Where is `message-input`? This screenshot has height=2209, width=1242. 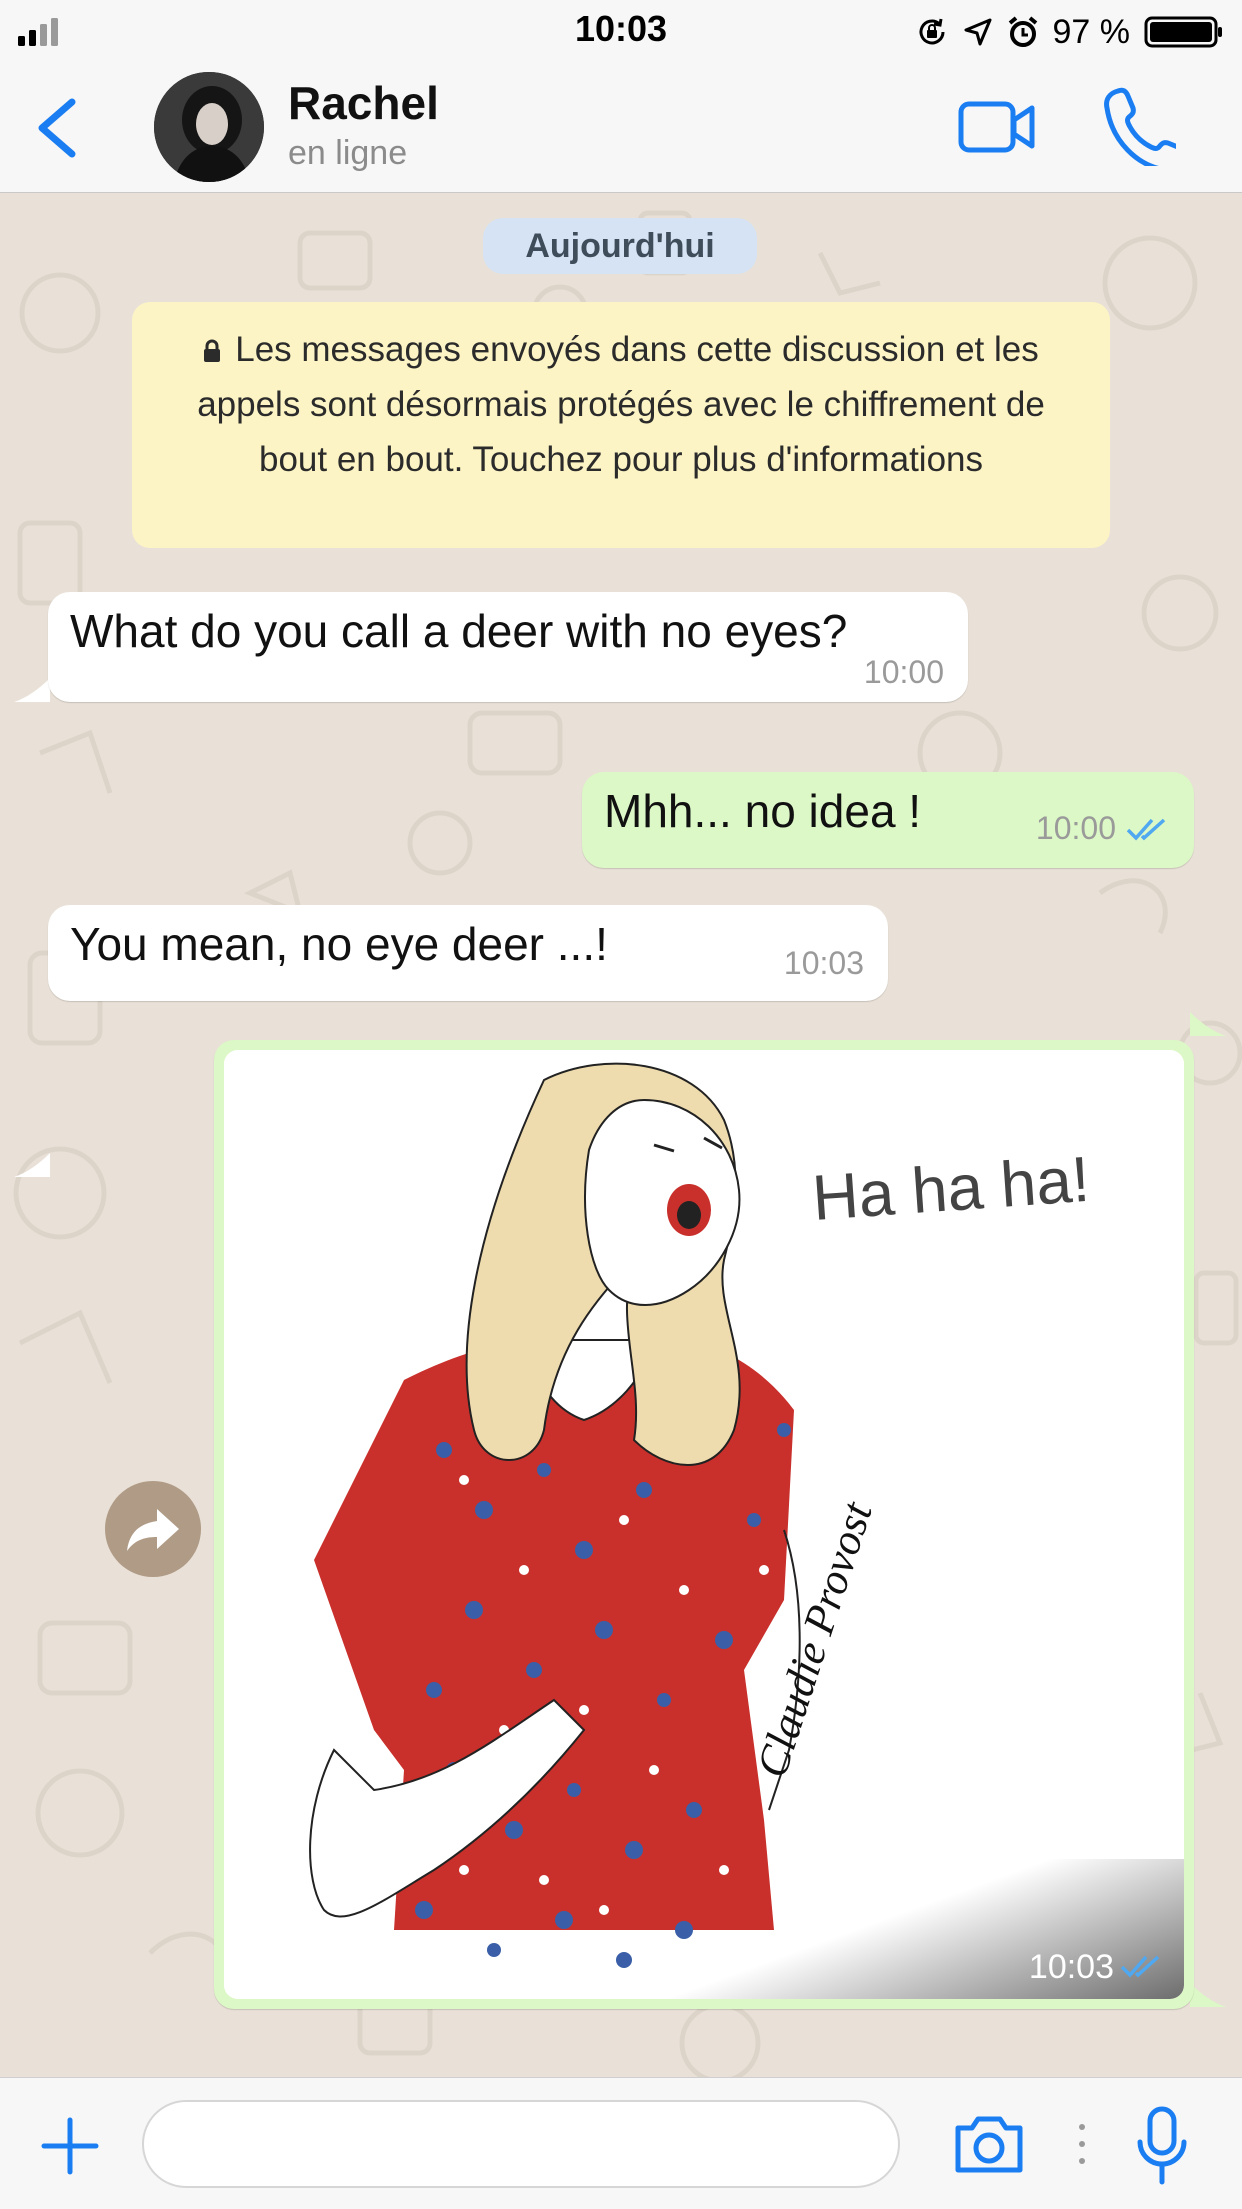 message-input is located at coordinates (521, 2144).